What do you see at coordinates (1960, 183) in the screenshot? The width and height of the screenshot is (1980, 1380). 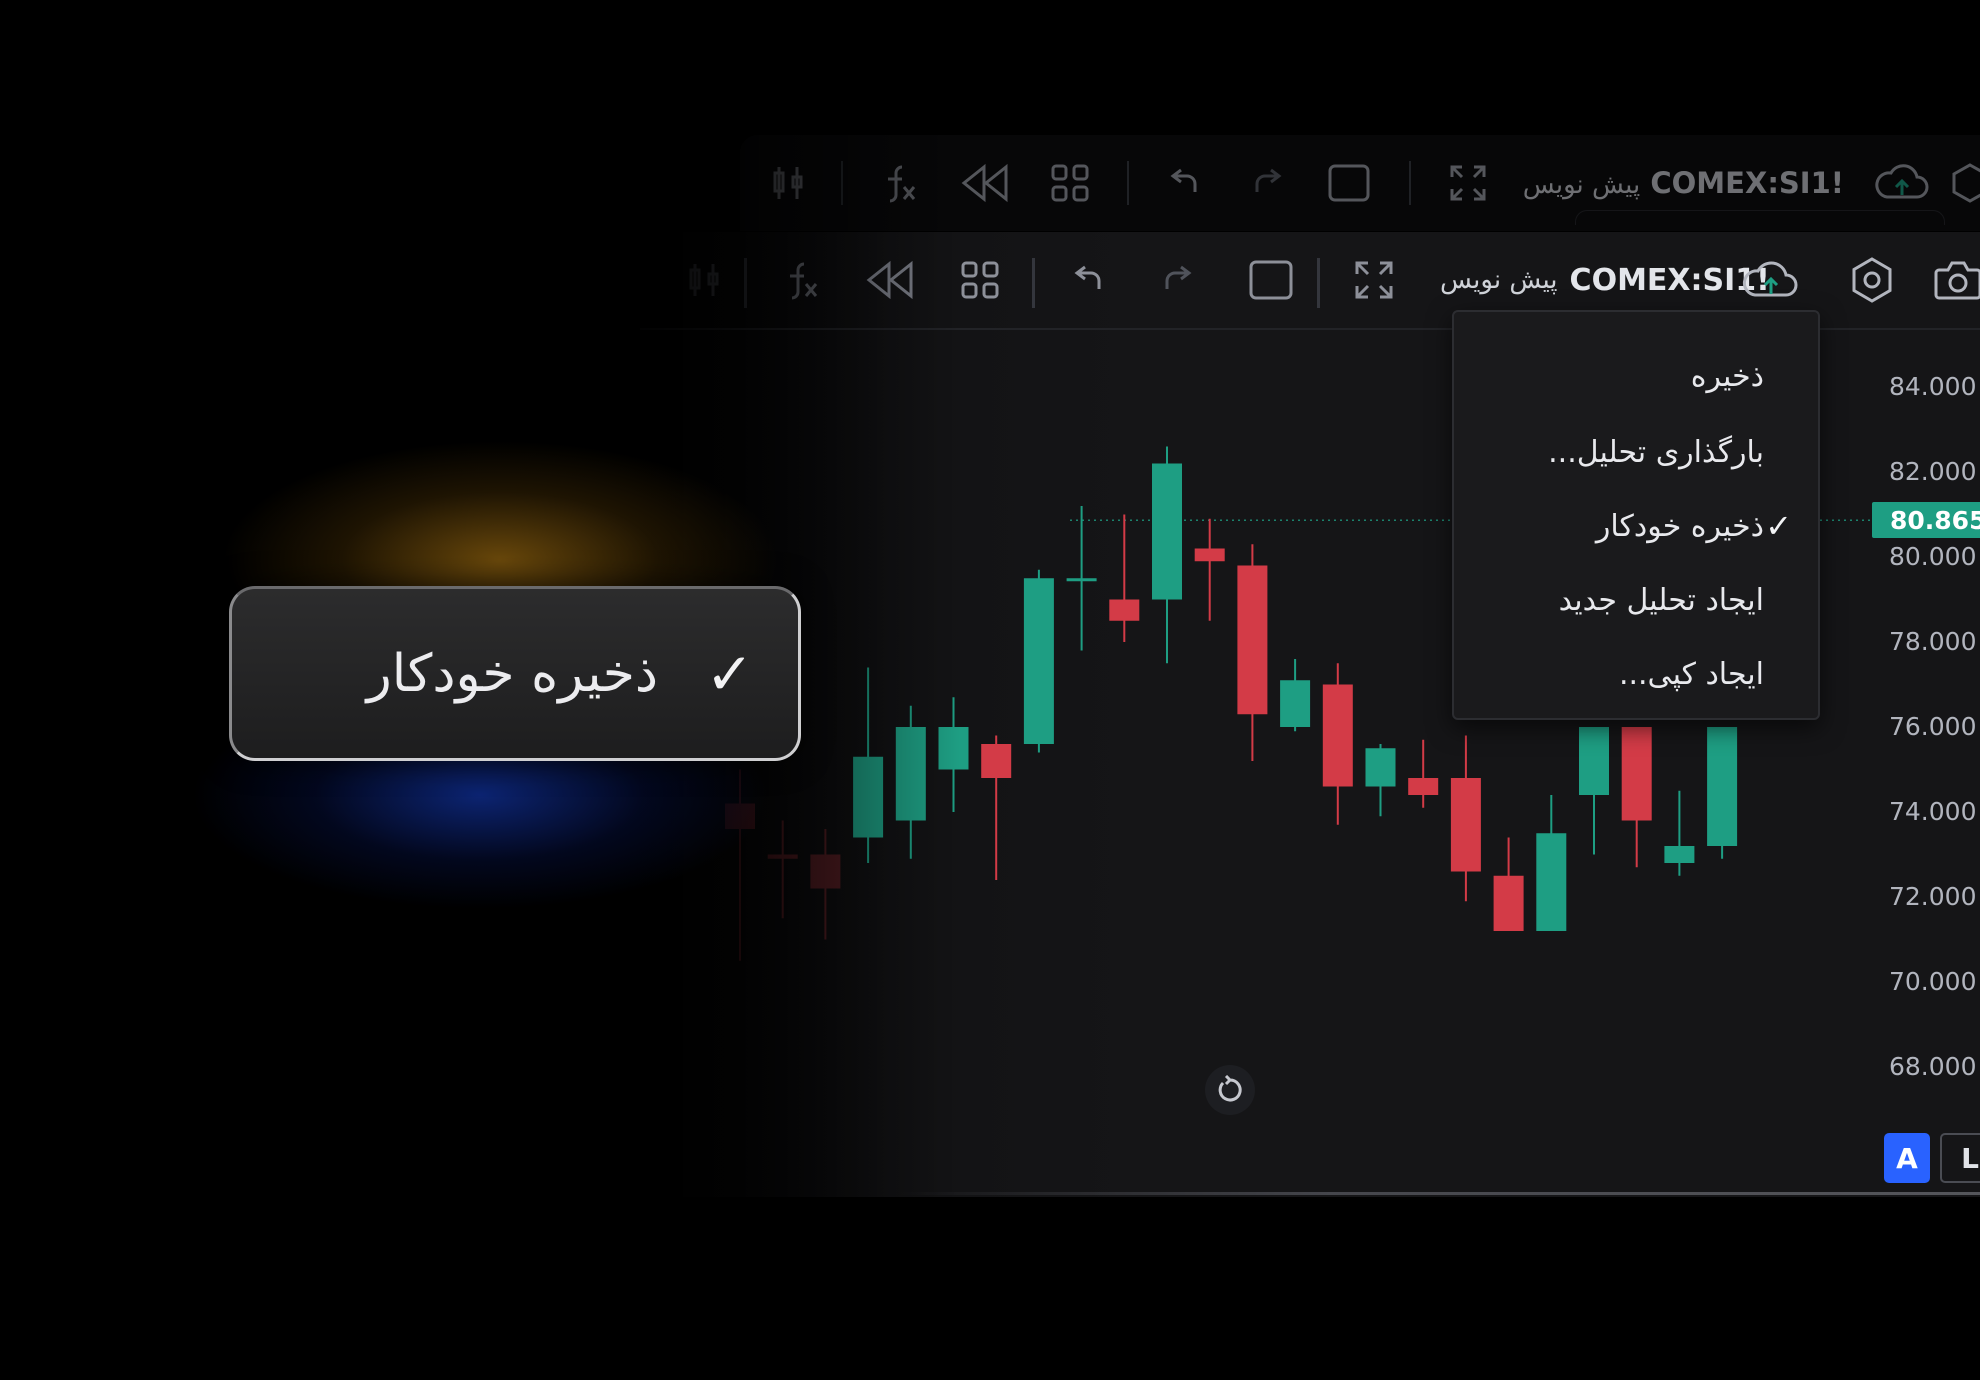 I see `ghost-settings-icon` at bounding box center [1960, 183].